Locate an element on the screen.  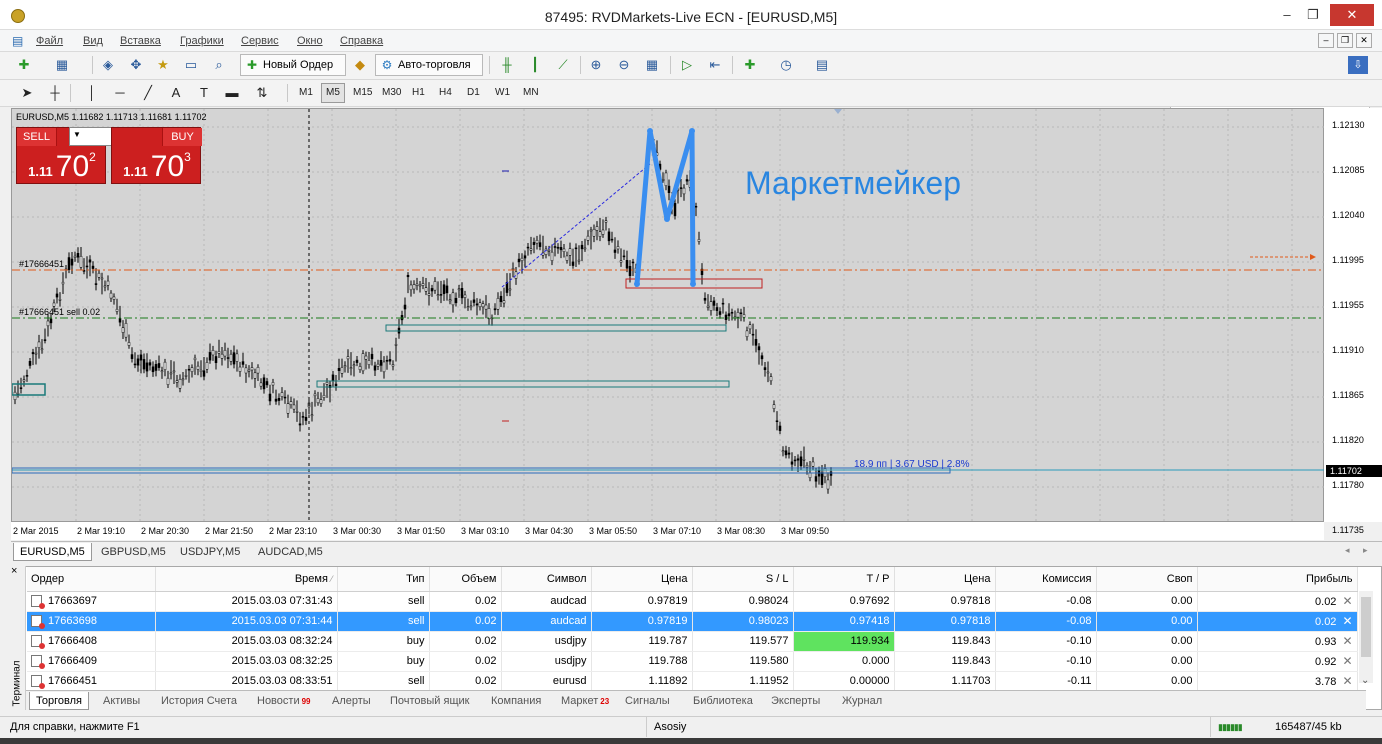
new-chart-icon: ✚ is located at coordinates (24, 65).